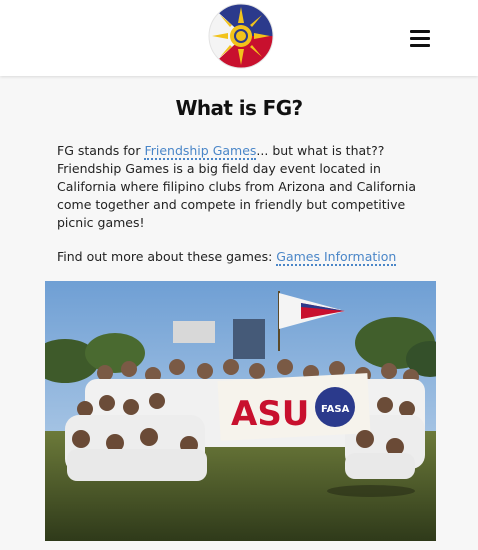 The height and width of the screenshot is (550, 478). Describe the element at coordinates (420, 38) in the screenshot. I see `hamburger-menu-icon` at that location.